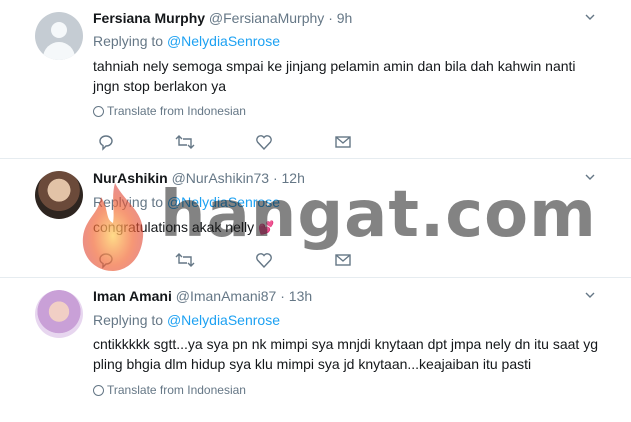  What do you see at coordinates (345, 18) in the screenshot?
I see `timestamp: 9h` at bounding box center [345, 18].